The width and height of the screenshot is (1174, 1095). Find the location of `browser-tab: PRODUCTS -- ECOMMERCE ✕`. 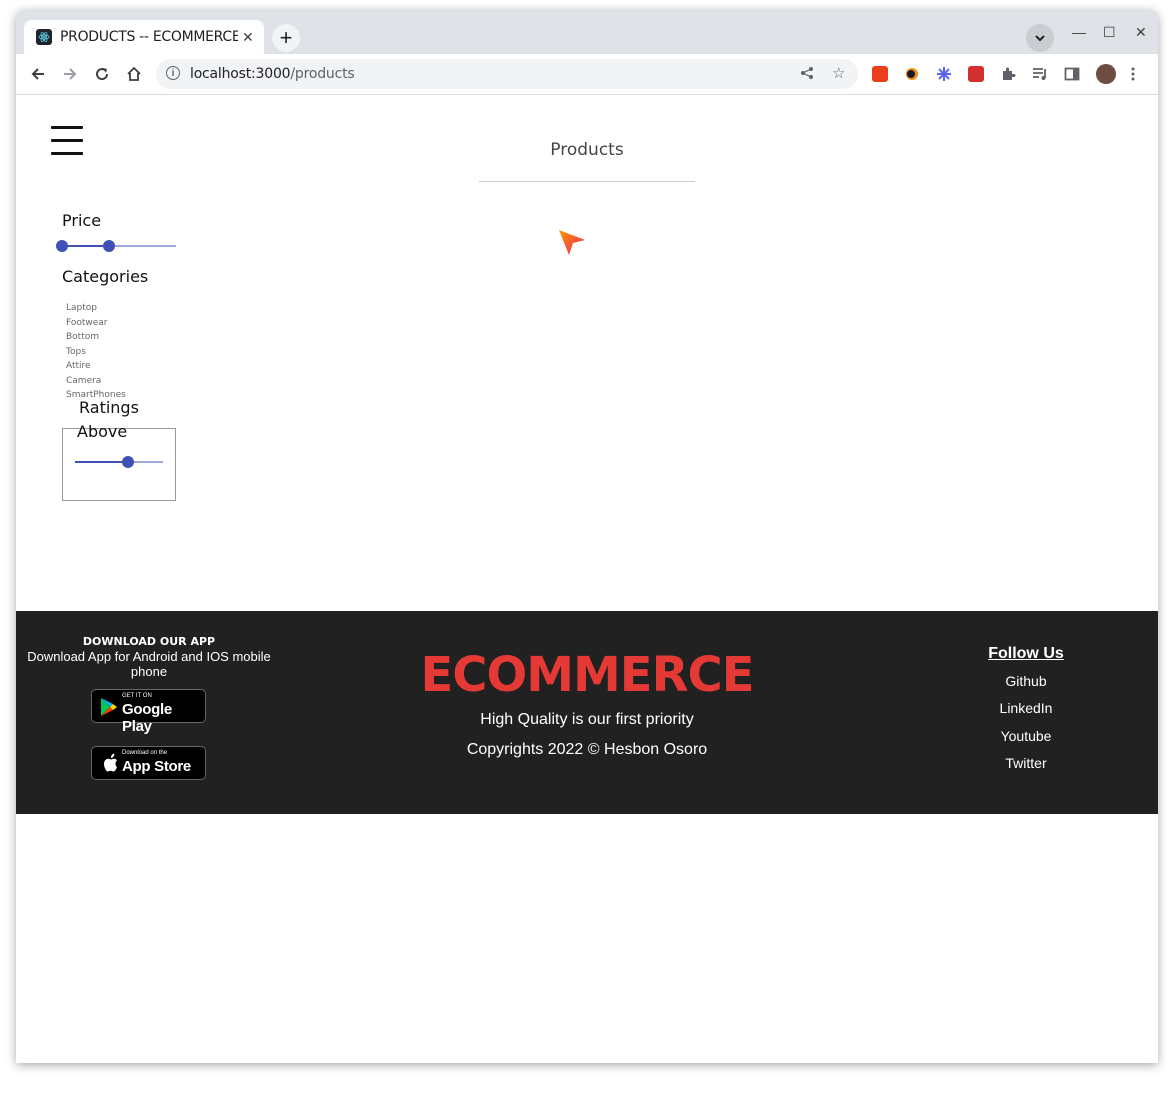

browser-tab: PRODUCTS -- ECOMMERCE ✕ is located at coordinates (144, 37).